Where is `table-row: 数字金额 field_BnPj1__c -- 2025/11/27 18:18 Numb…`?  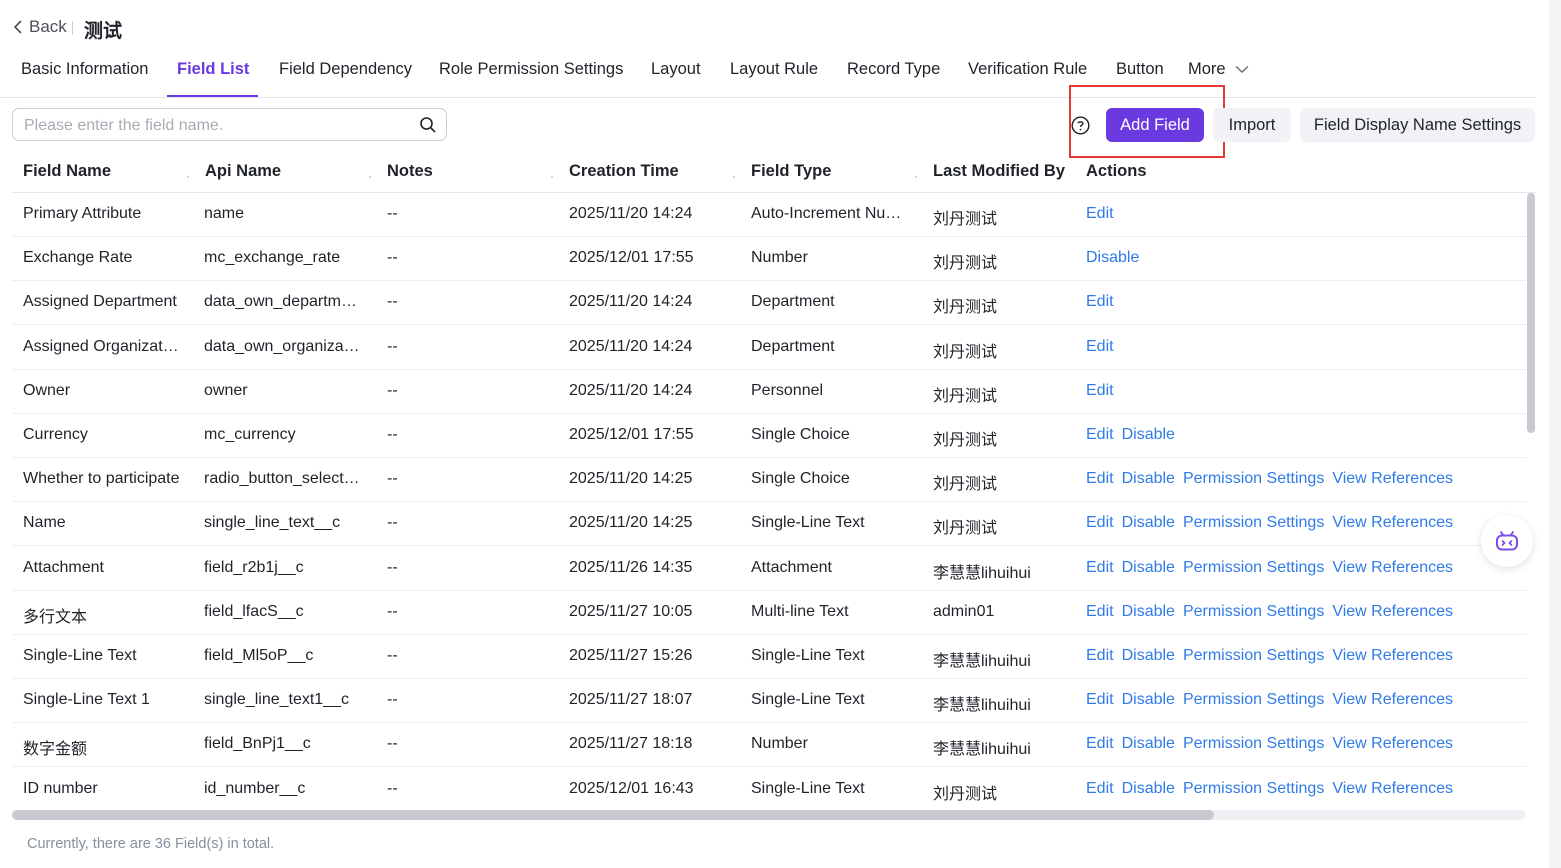
table-row: 数字金额 field_BnPj1__c -- 2025/11/27 18:18 Numb… is located at coordinates (769, 745).